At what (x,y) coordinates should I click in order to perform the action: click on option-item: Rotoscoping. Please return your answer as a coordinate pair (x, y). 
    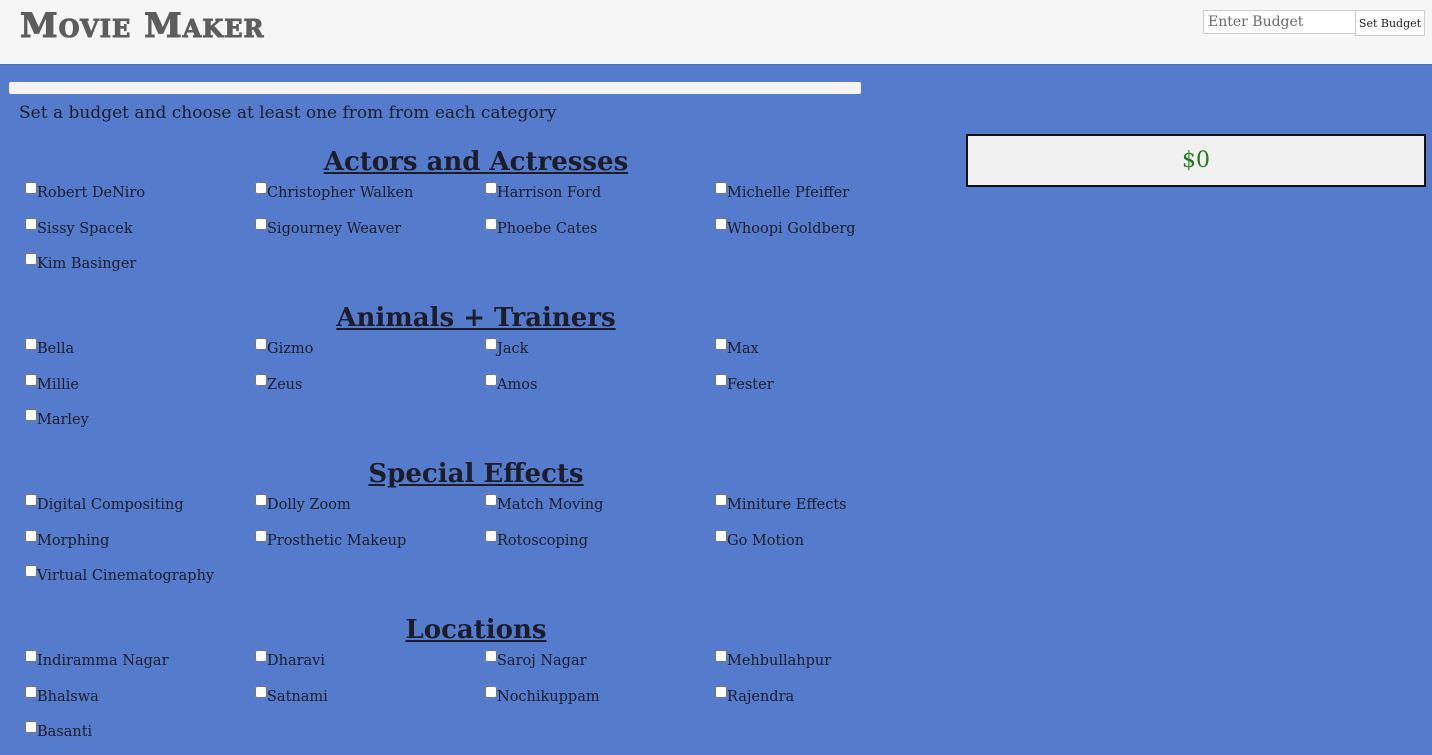
    Looking at the image, I should click on (594, 546).